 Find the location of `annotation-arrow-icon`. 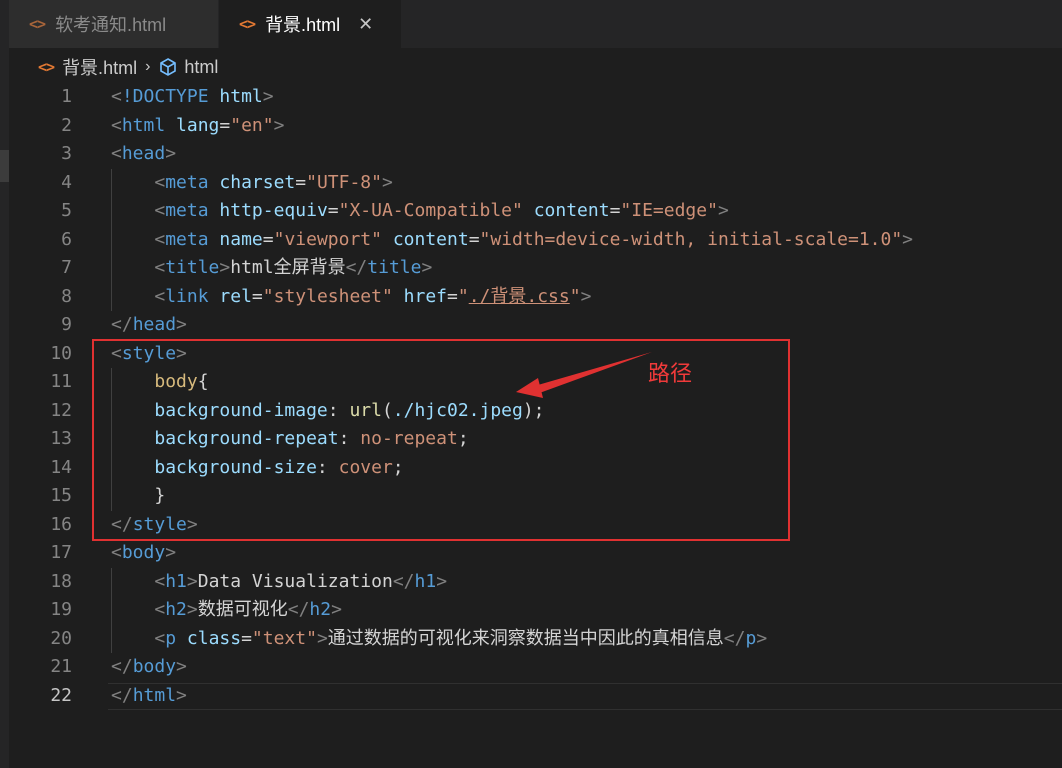

annotation-arrow-icon is located at coordinates (584, 375).